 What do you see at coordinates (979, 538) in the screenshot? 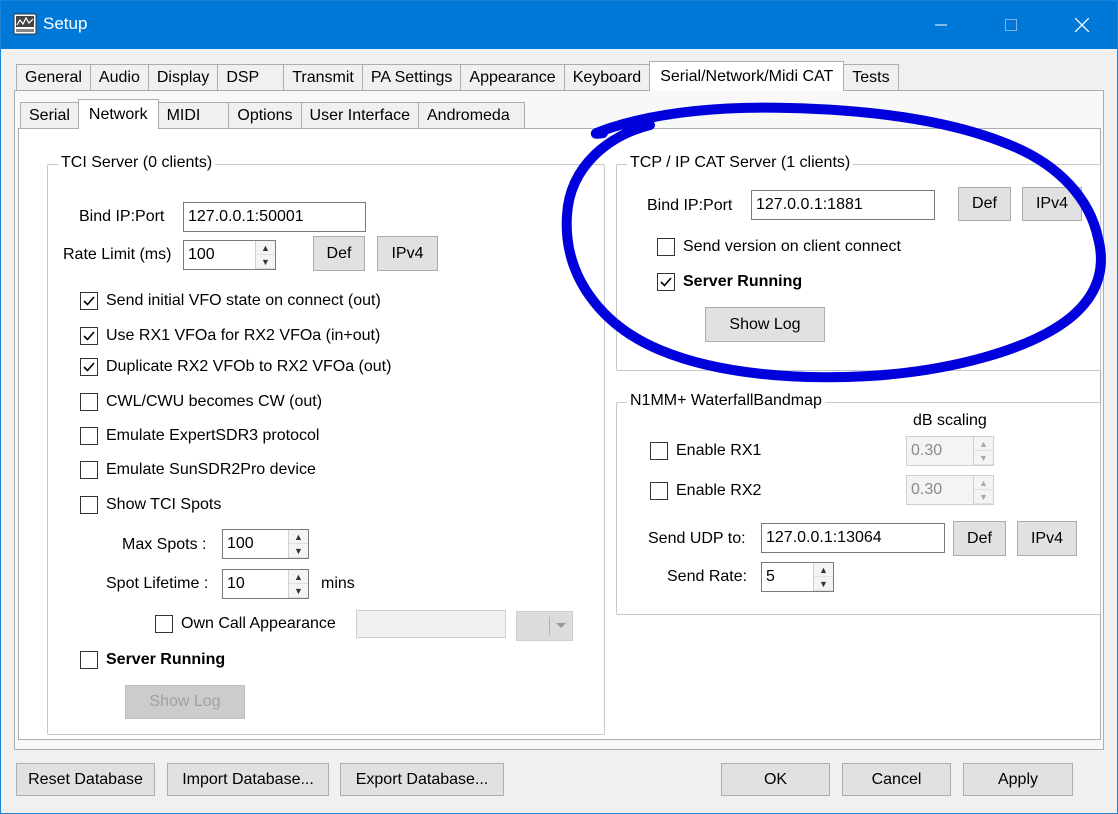
I see `n1mm-def-button: Def` at bounding box center [979, 538].